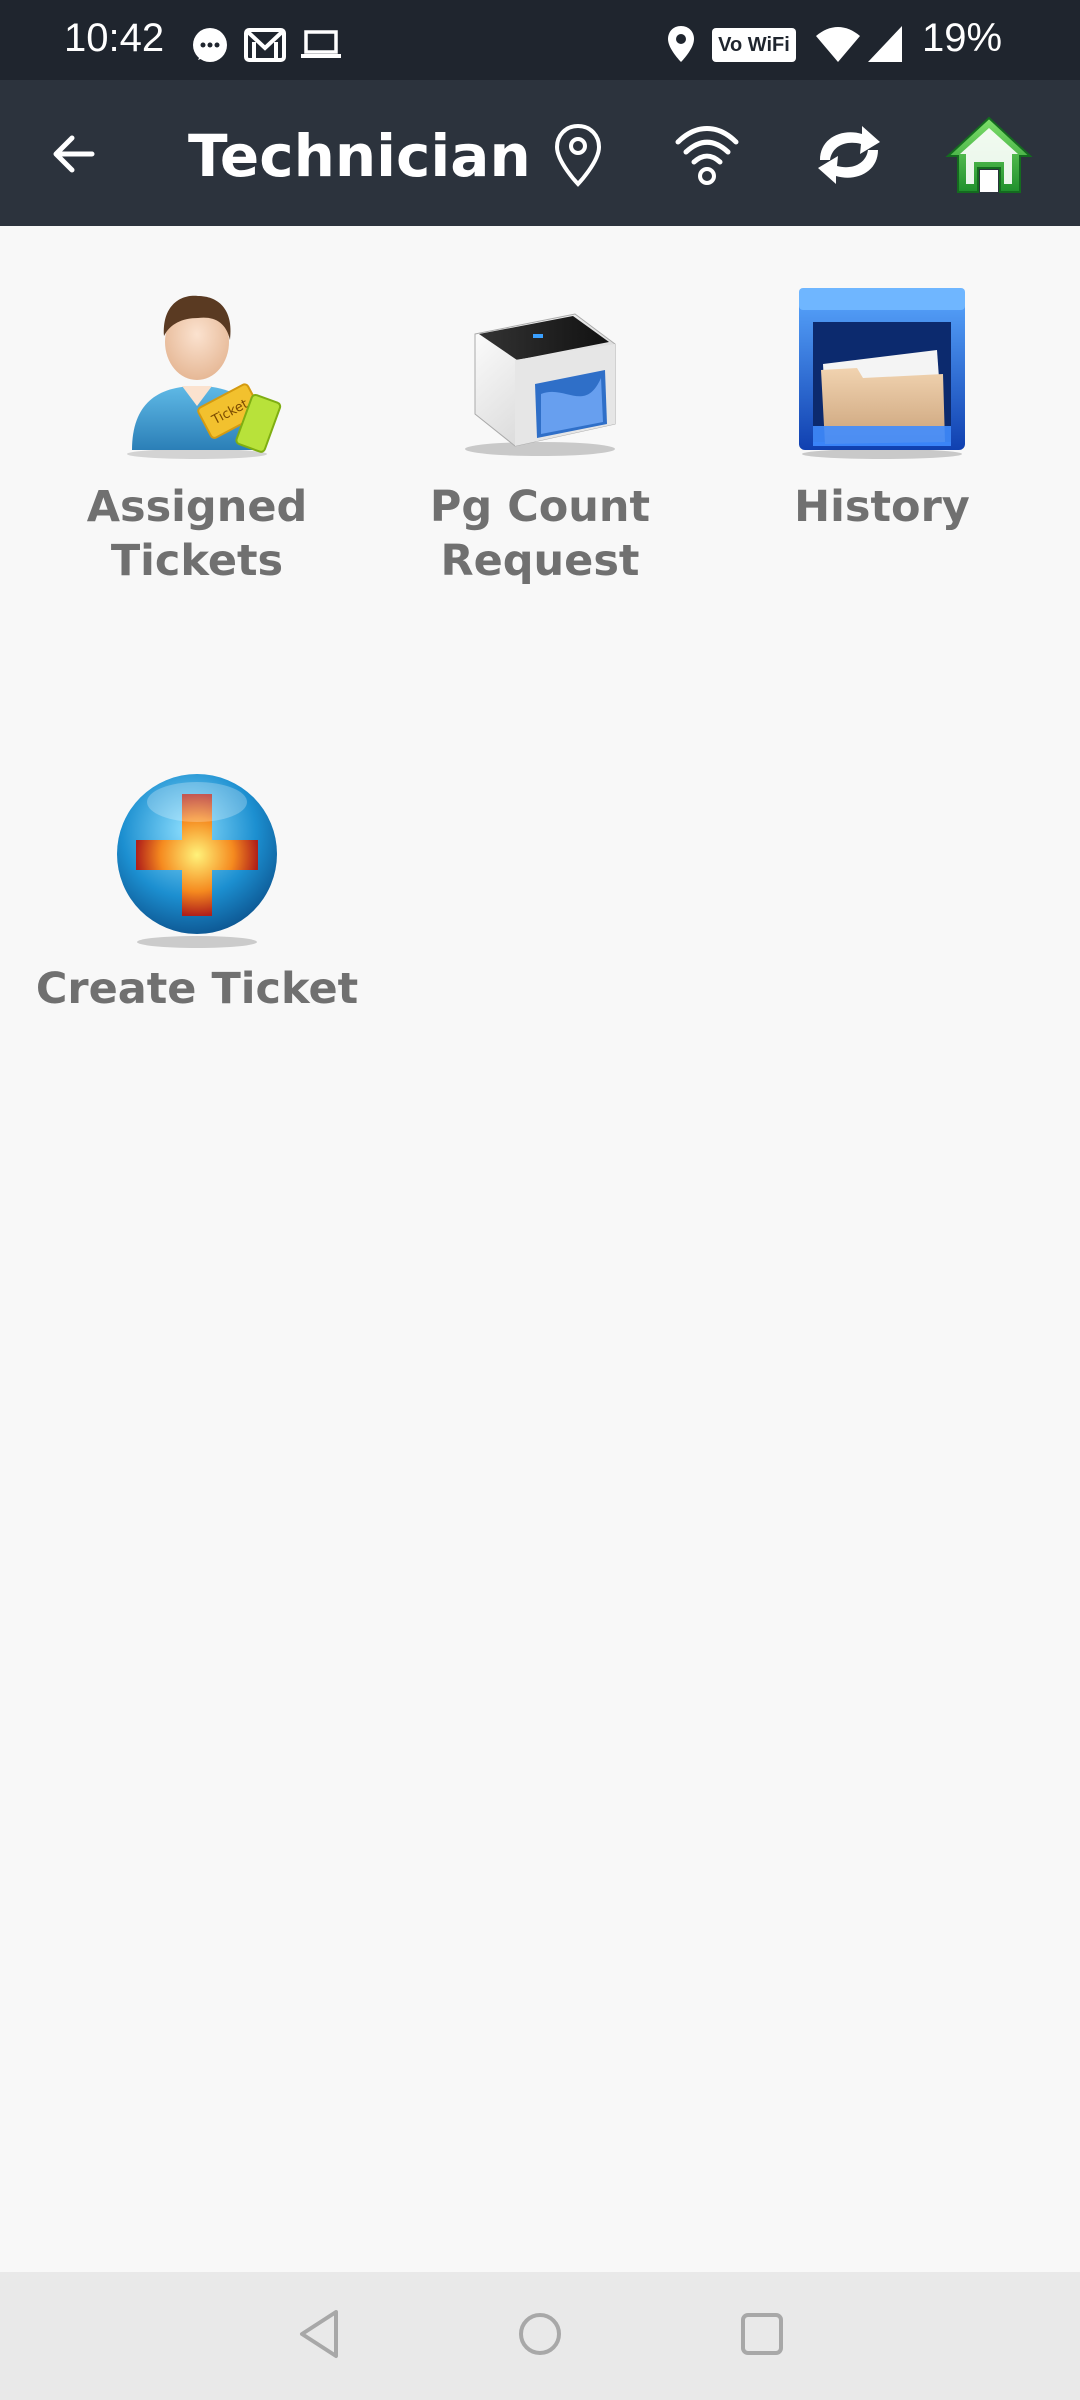 The width and height of the screenshot is (1080, 2400). I want to click on assigned-tickets-icon: Ticket, so click(204, 377).